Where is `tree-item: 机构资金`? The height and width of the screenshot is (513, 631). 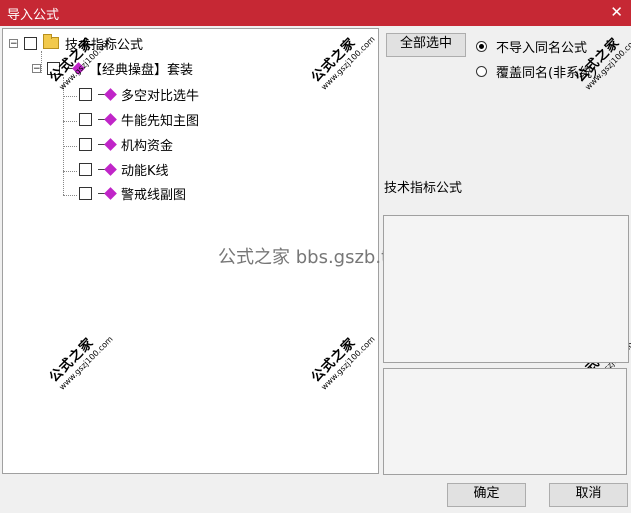 tree-item: 机构资金 is located at coordinates (126, 144).